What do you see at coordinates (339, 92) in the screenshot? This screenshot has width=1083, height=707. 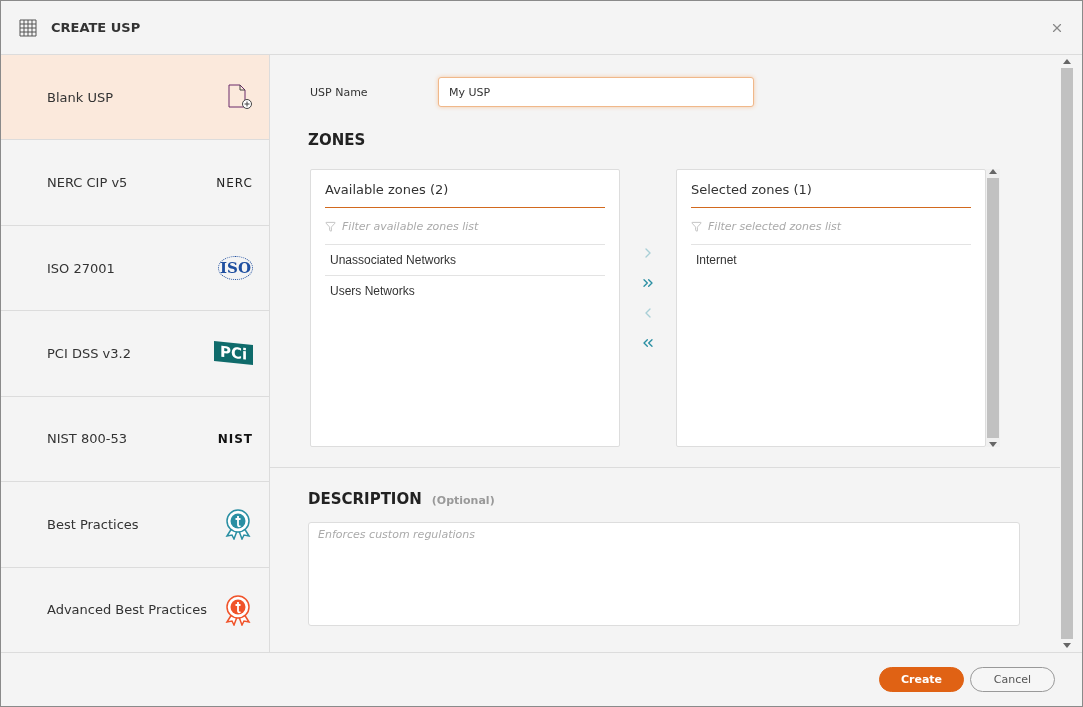 I see `field-label: USP Name` at bounding box center [339, 92].